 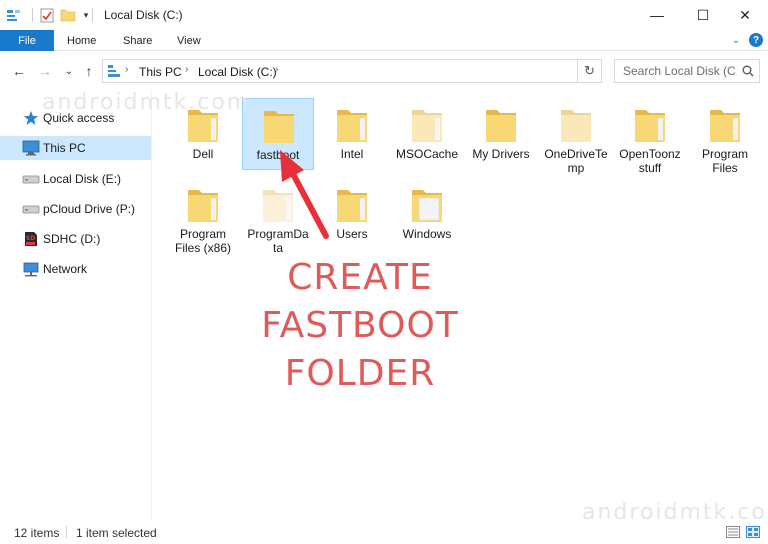 What do you see at coordinates (703, 15) in the screenshot?
I see `maximize-button: ☐` at bounding box center [703, 15].